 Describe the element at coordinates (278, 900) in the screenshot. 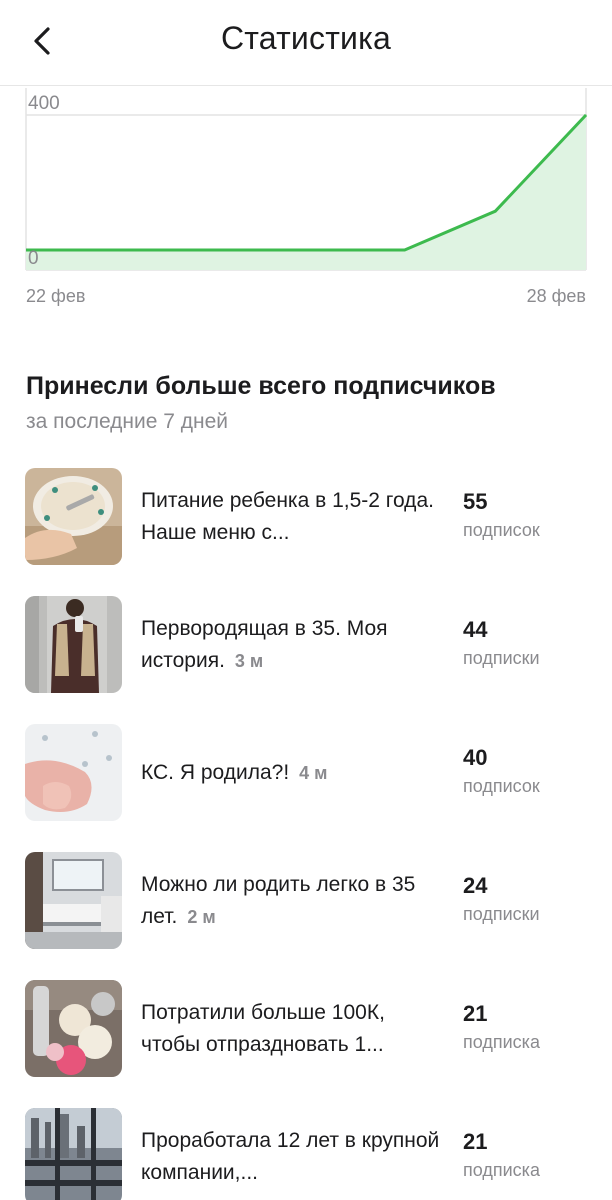

I see `post-title: Можно ли родить легко в 35 лет.` at that location.